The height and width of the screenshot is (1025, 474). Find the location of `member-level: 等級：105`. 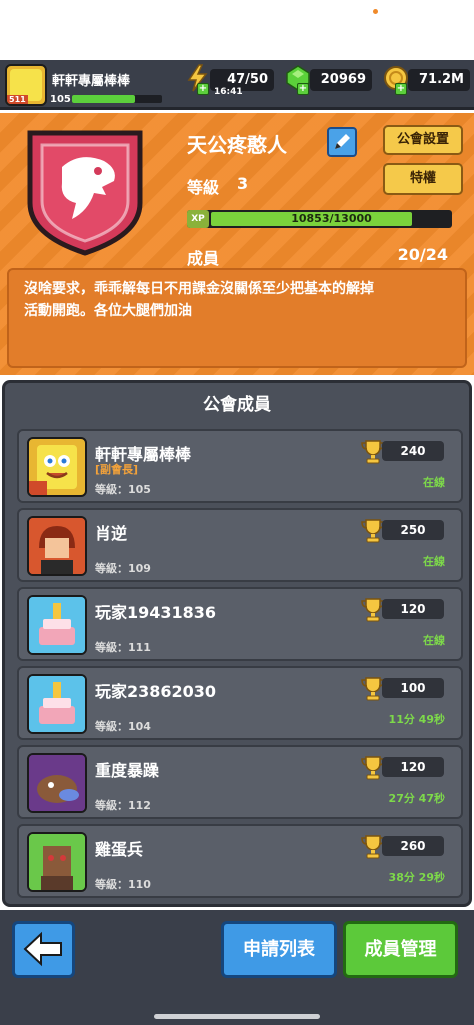

member-level: 等級：105 is located at coordinates (123, 489).